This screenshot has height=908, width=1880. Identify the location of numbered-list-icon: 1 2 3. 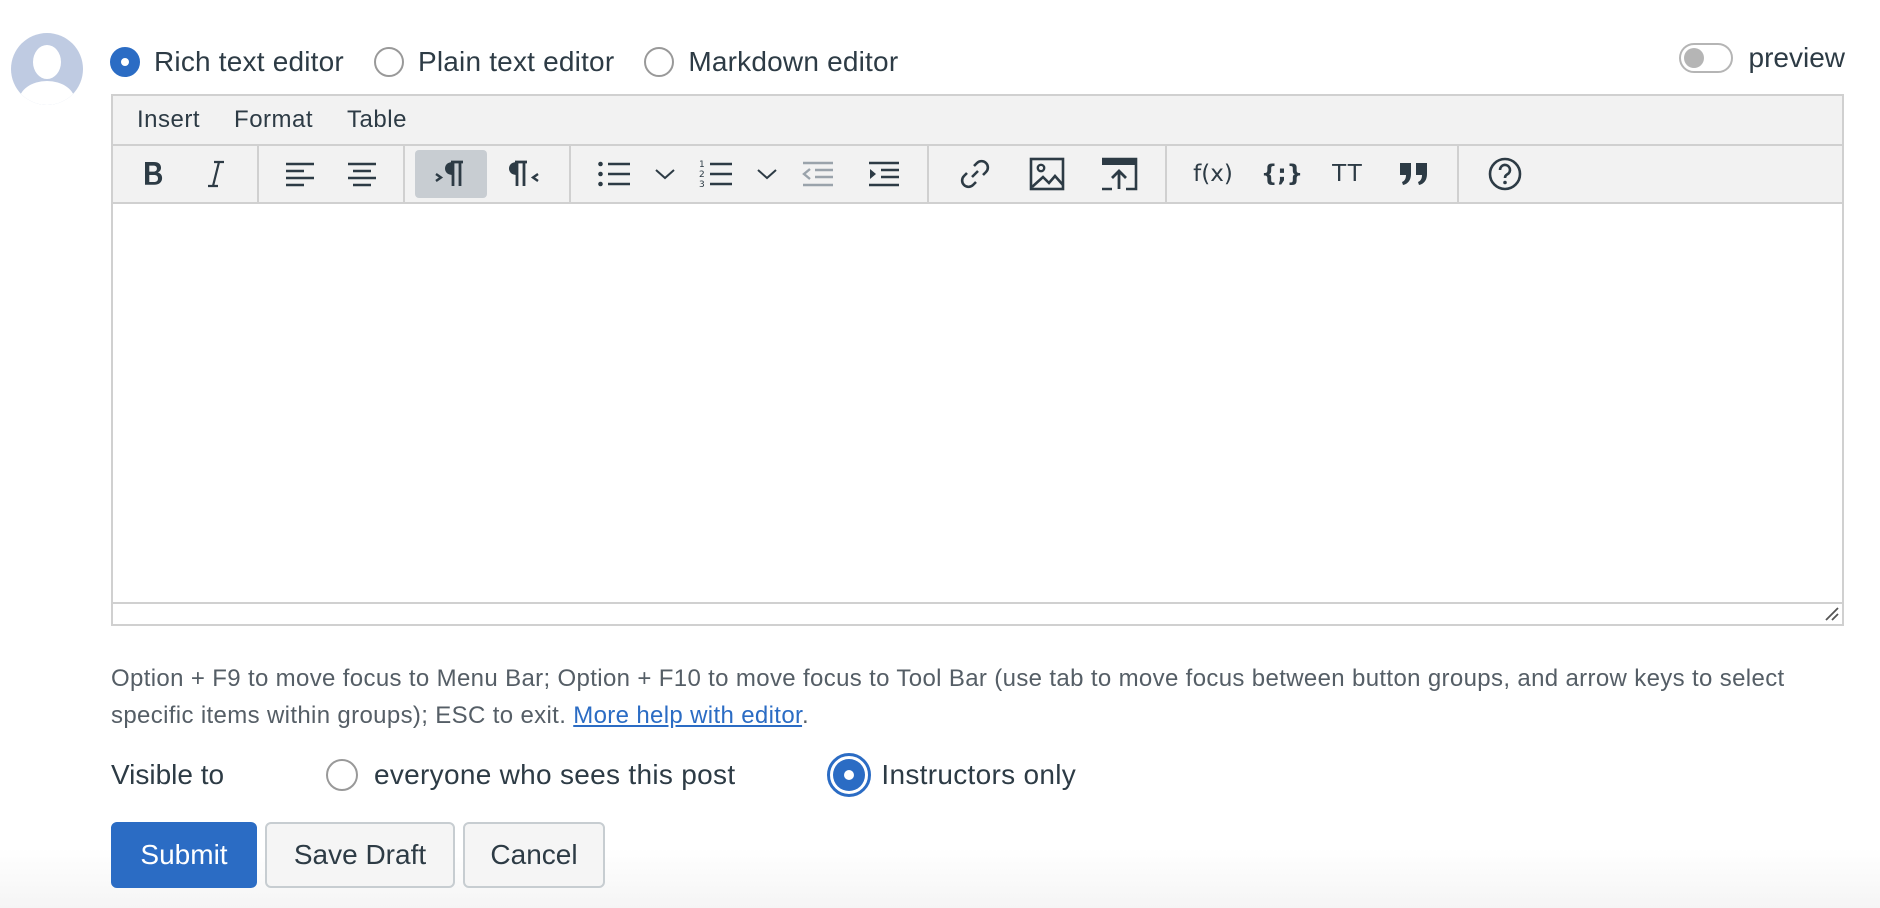
(715, 175).